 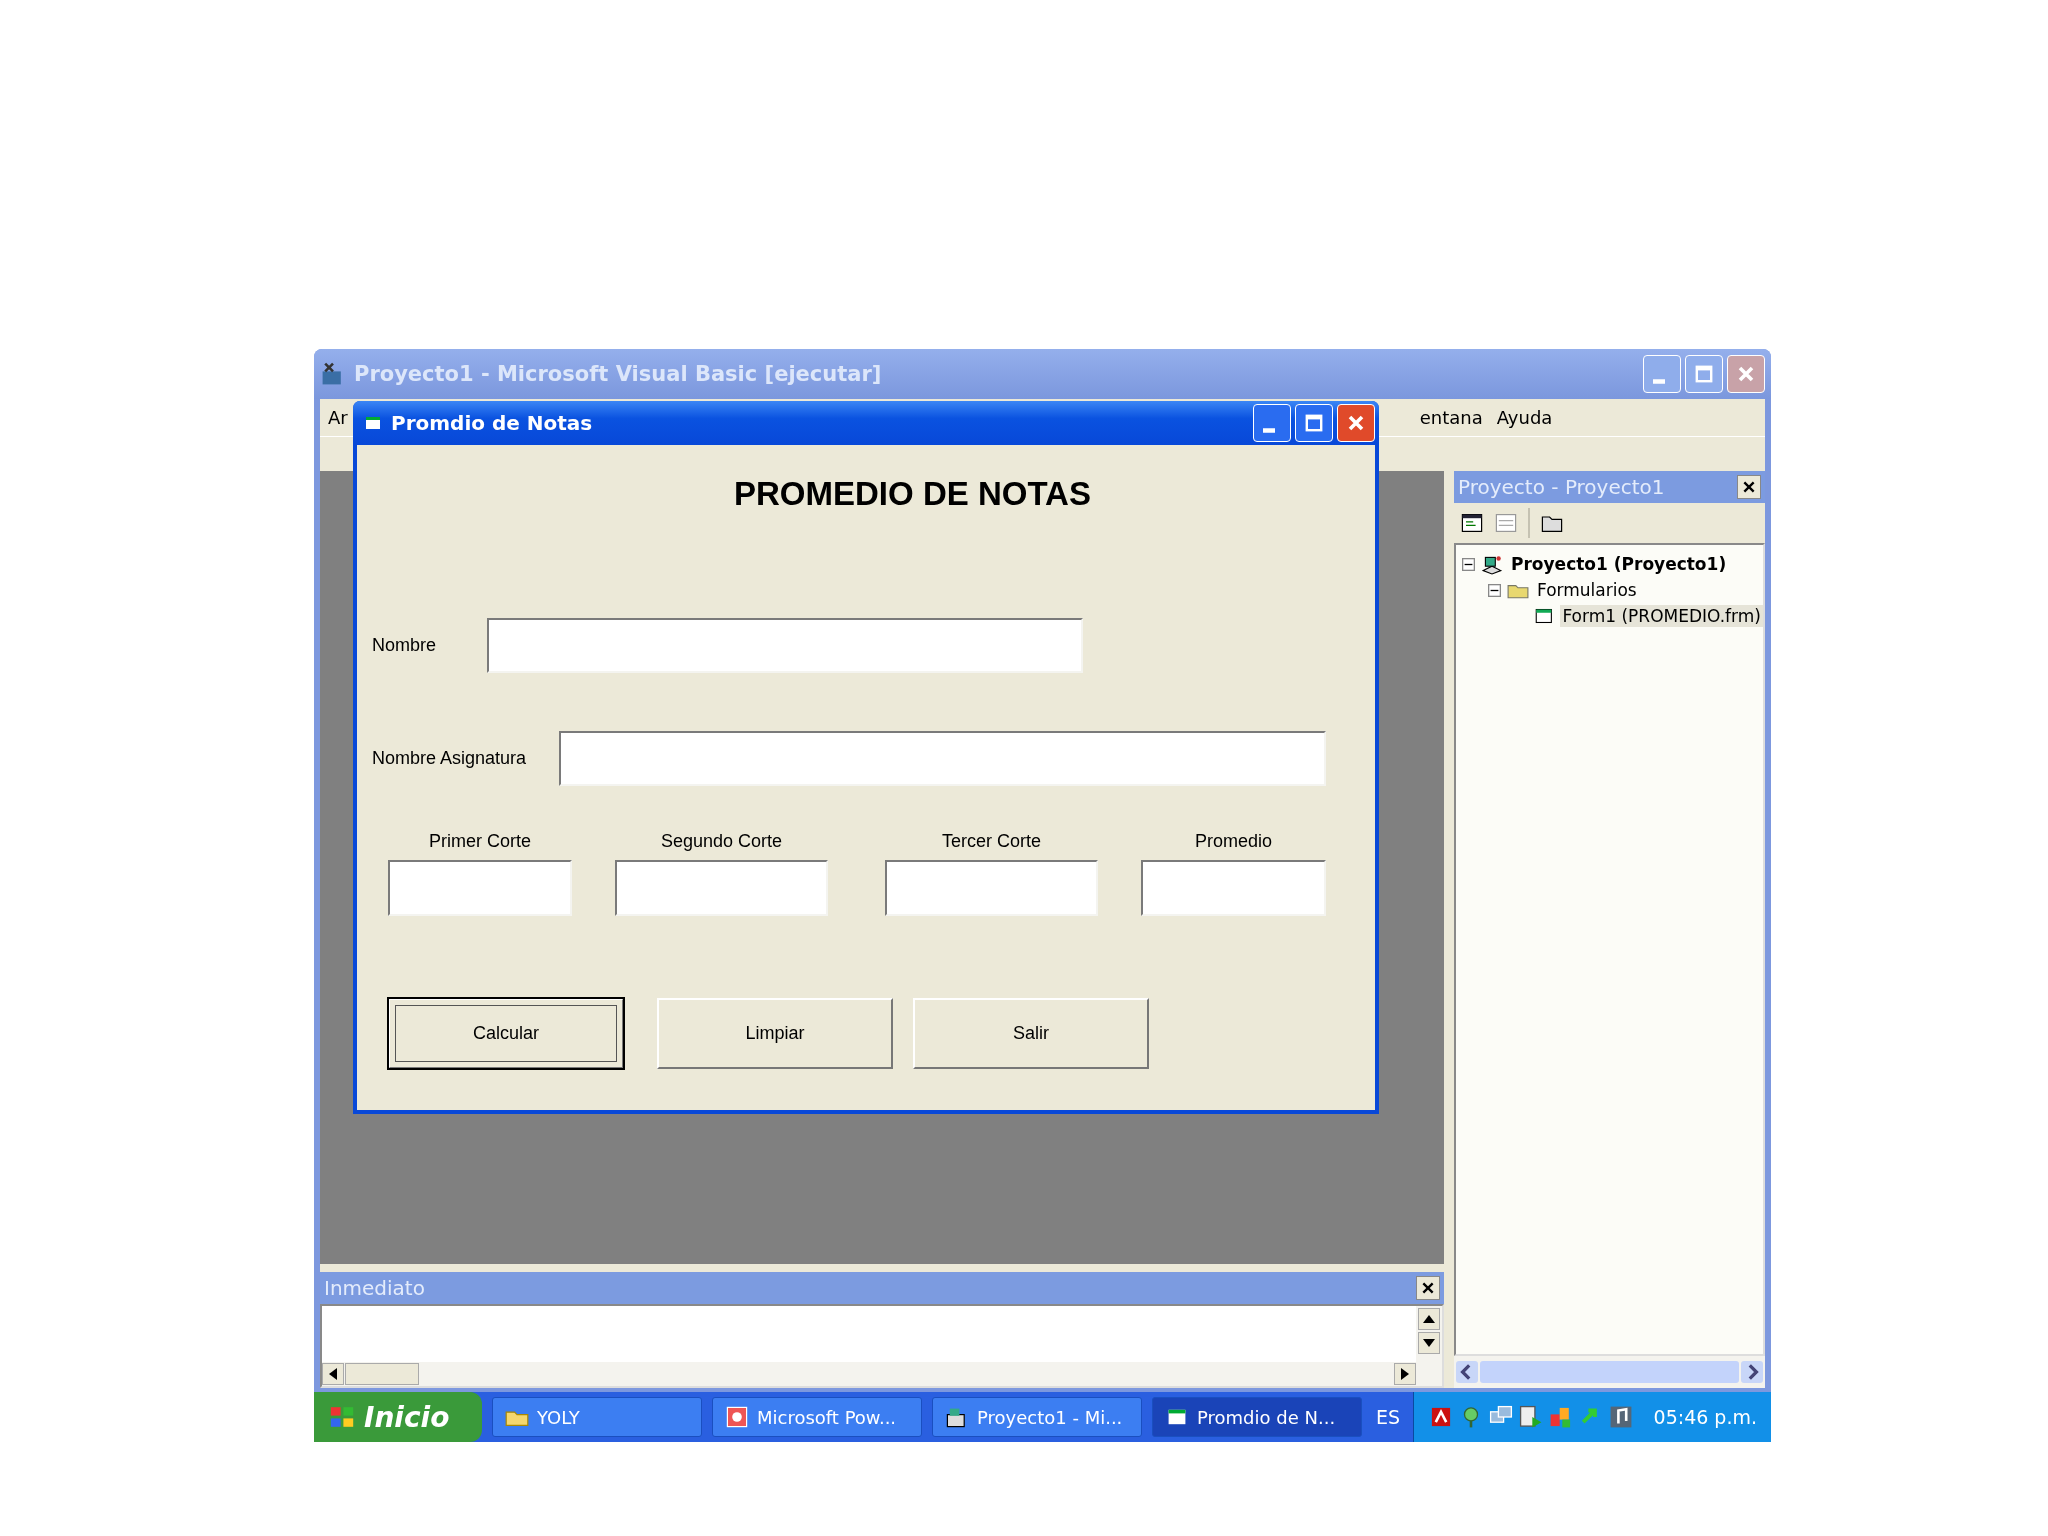 I want to click on view-code-icon, so click(x=1472, y=523).